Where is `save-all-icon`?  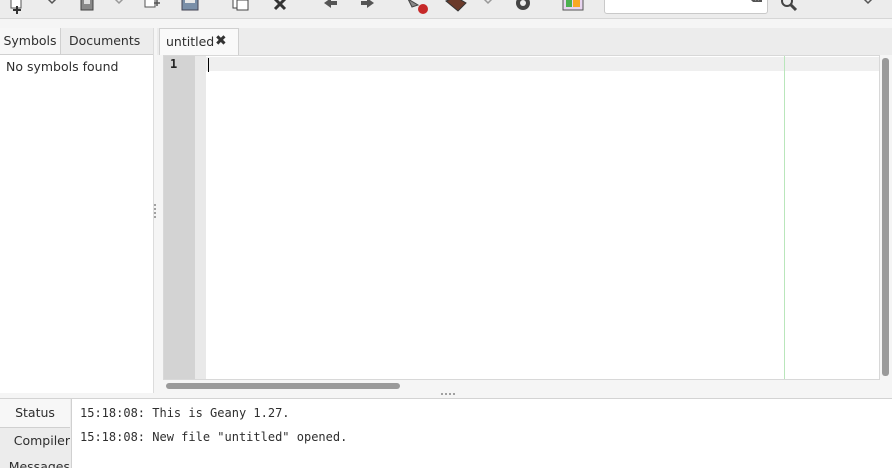
save-all-icon is located at coordinates (191, 7).